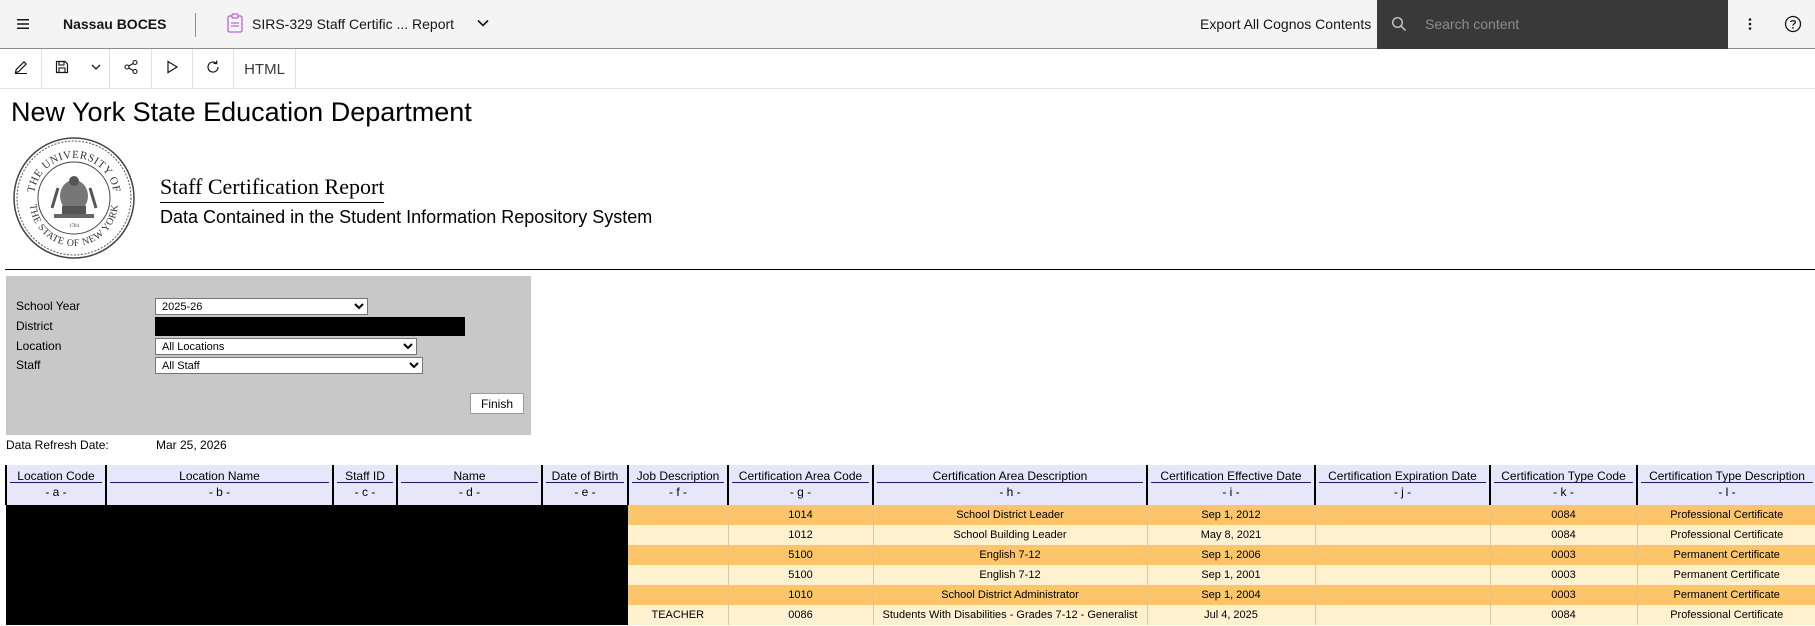 The height and width of the screenshot is (626, 1815). Describe the element at coordinates (1399, 26) in the screenshot. I see `search-icon` at that location.